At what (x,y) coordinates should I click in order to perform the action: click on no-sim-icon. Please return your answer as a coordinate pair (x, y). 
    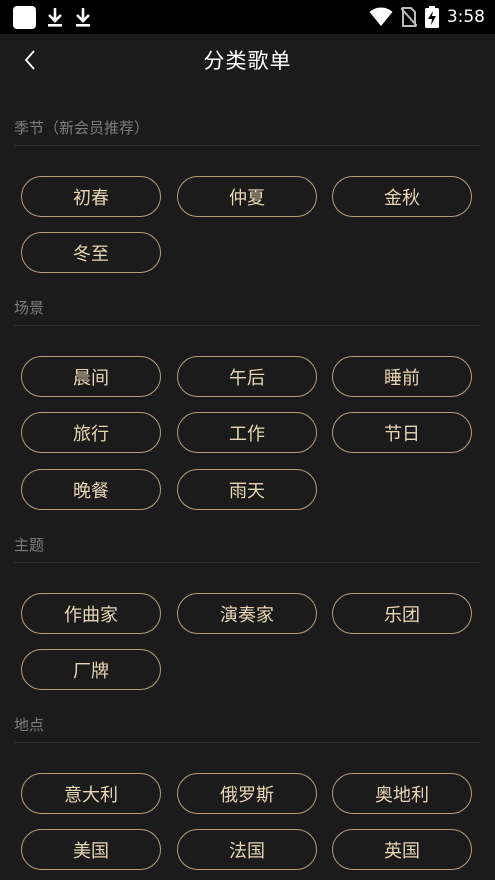
    Looking at the image, I should click on (408, 17).